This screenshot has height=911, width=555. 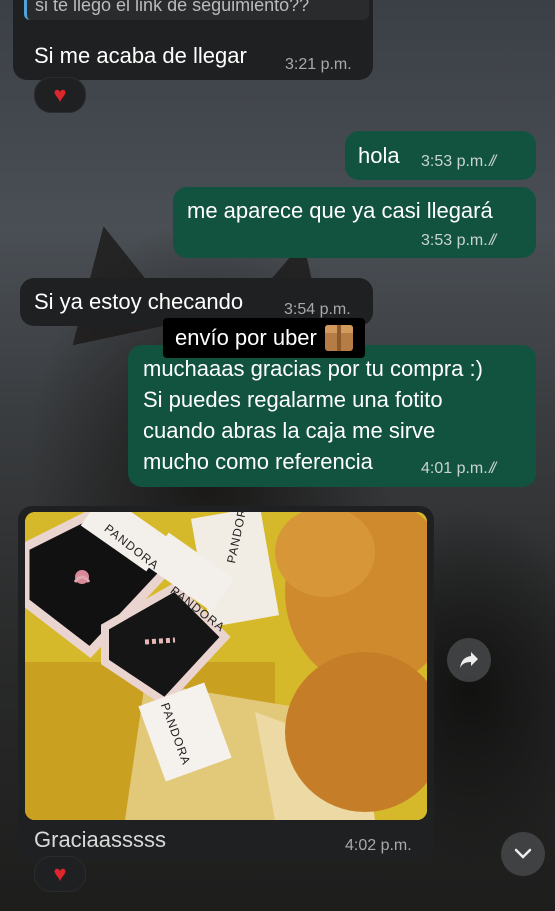 I want to click on message-time: 3:21 p.m., so click(x=318, y=64).